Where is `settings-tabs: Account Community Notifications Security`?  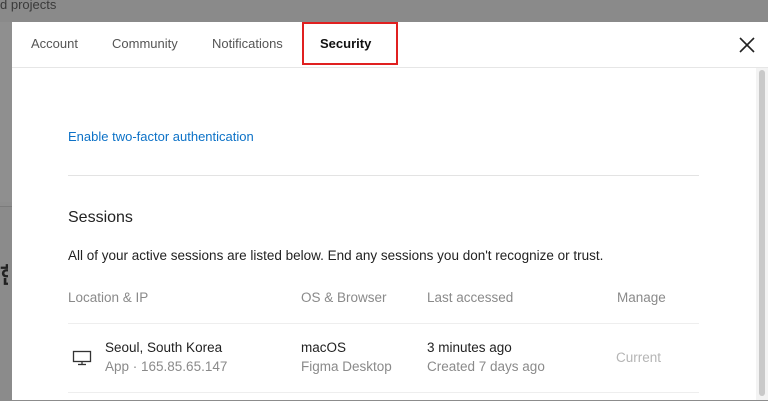
settings-tabs: Account Community Notifications Security is located at coordinates (390, 45).